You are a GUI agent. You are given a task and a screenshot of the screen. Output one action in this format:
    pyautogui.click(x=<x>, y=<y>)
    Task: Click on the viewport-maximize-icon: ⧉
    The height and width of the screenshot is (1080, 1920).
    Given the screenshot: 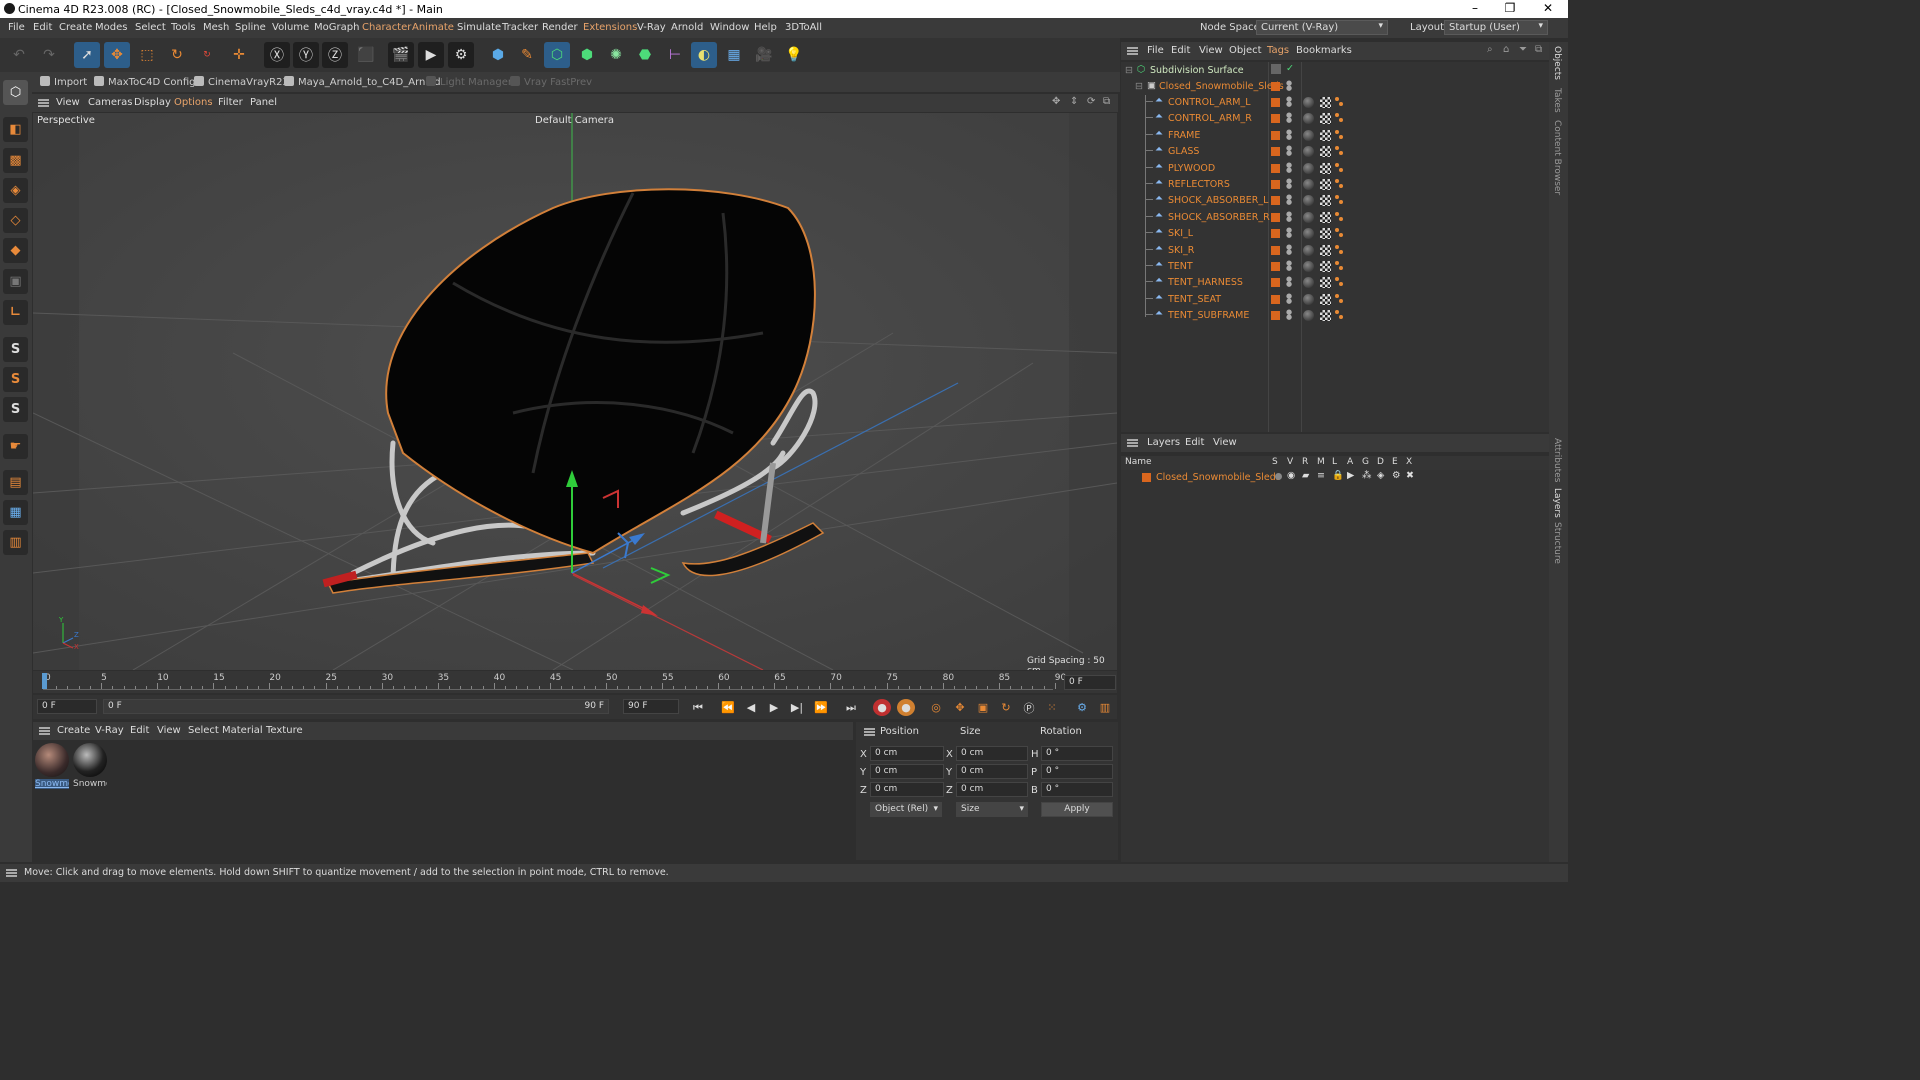 What is the action you would take?
    pyautogui.click(x=1106, y=101)
    